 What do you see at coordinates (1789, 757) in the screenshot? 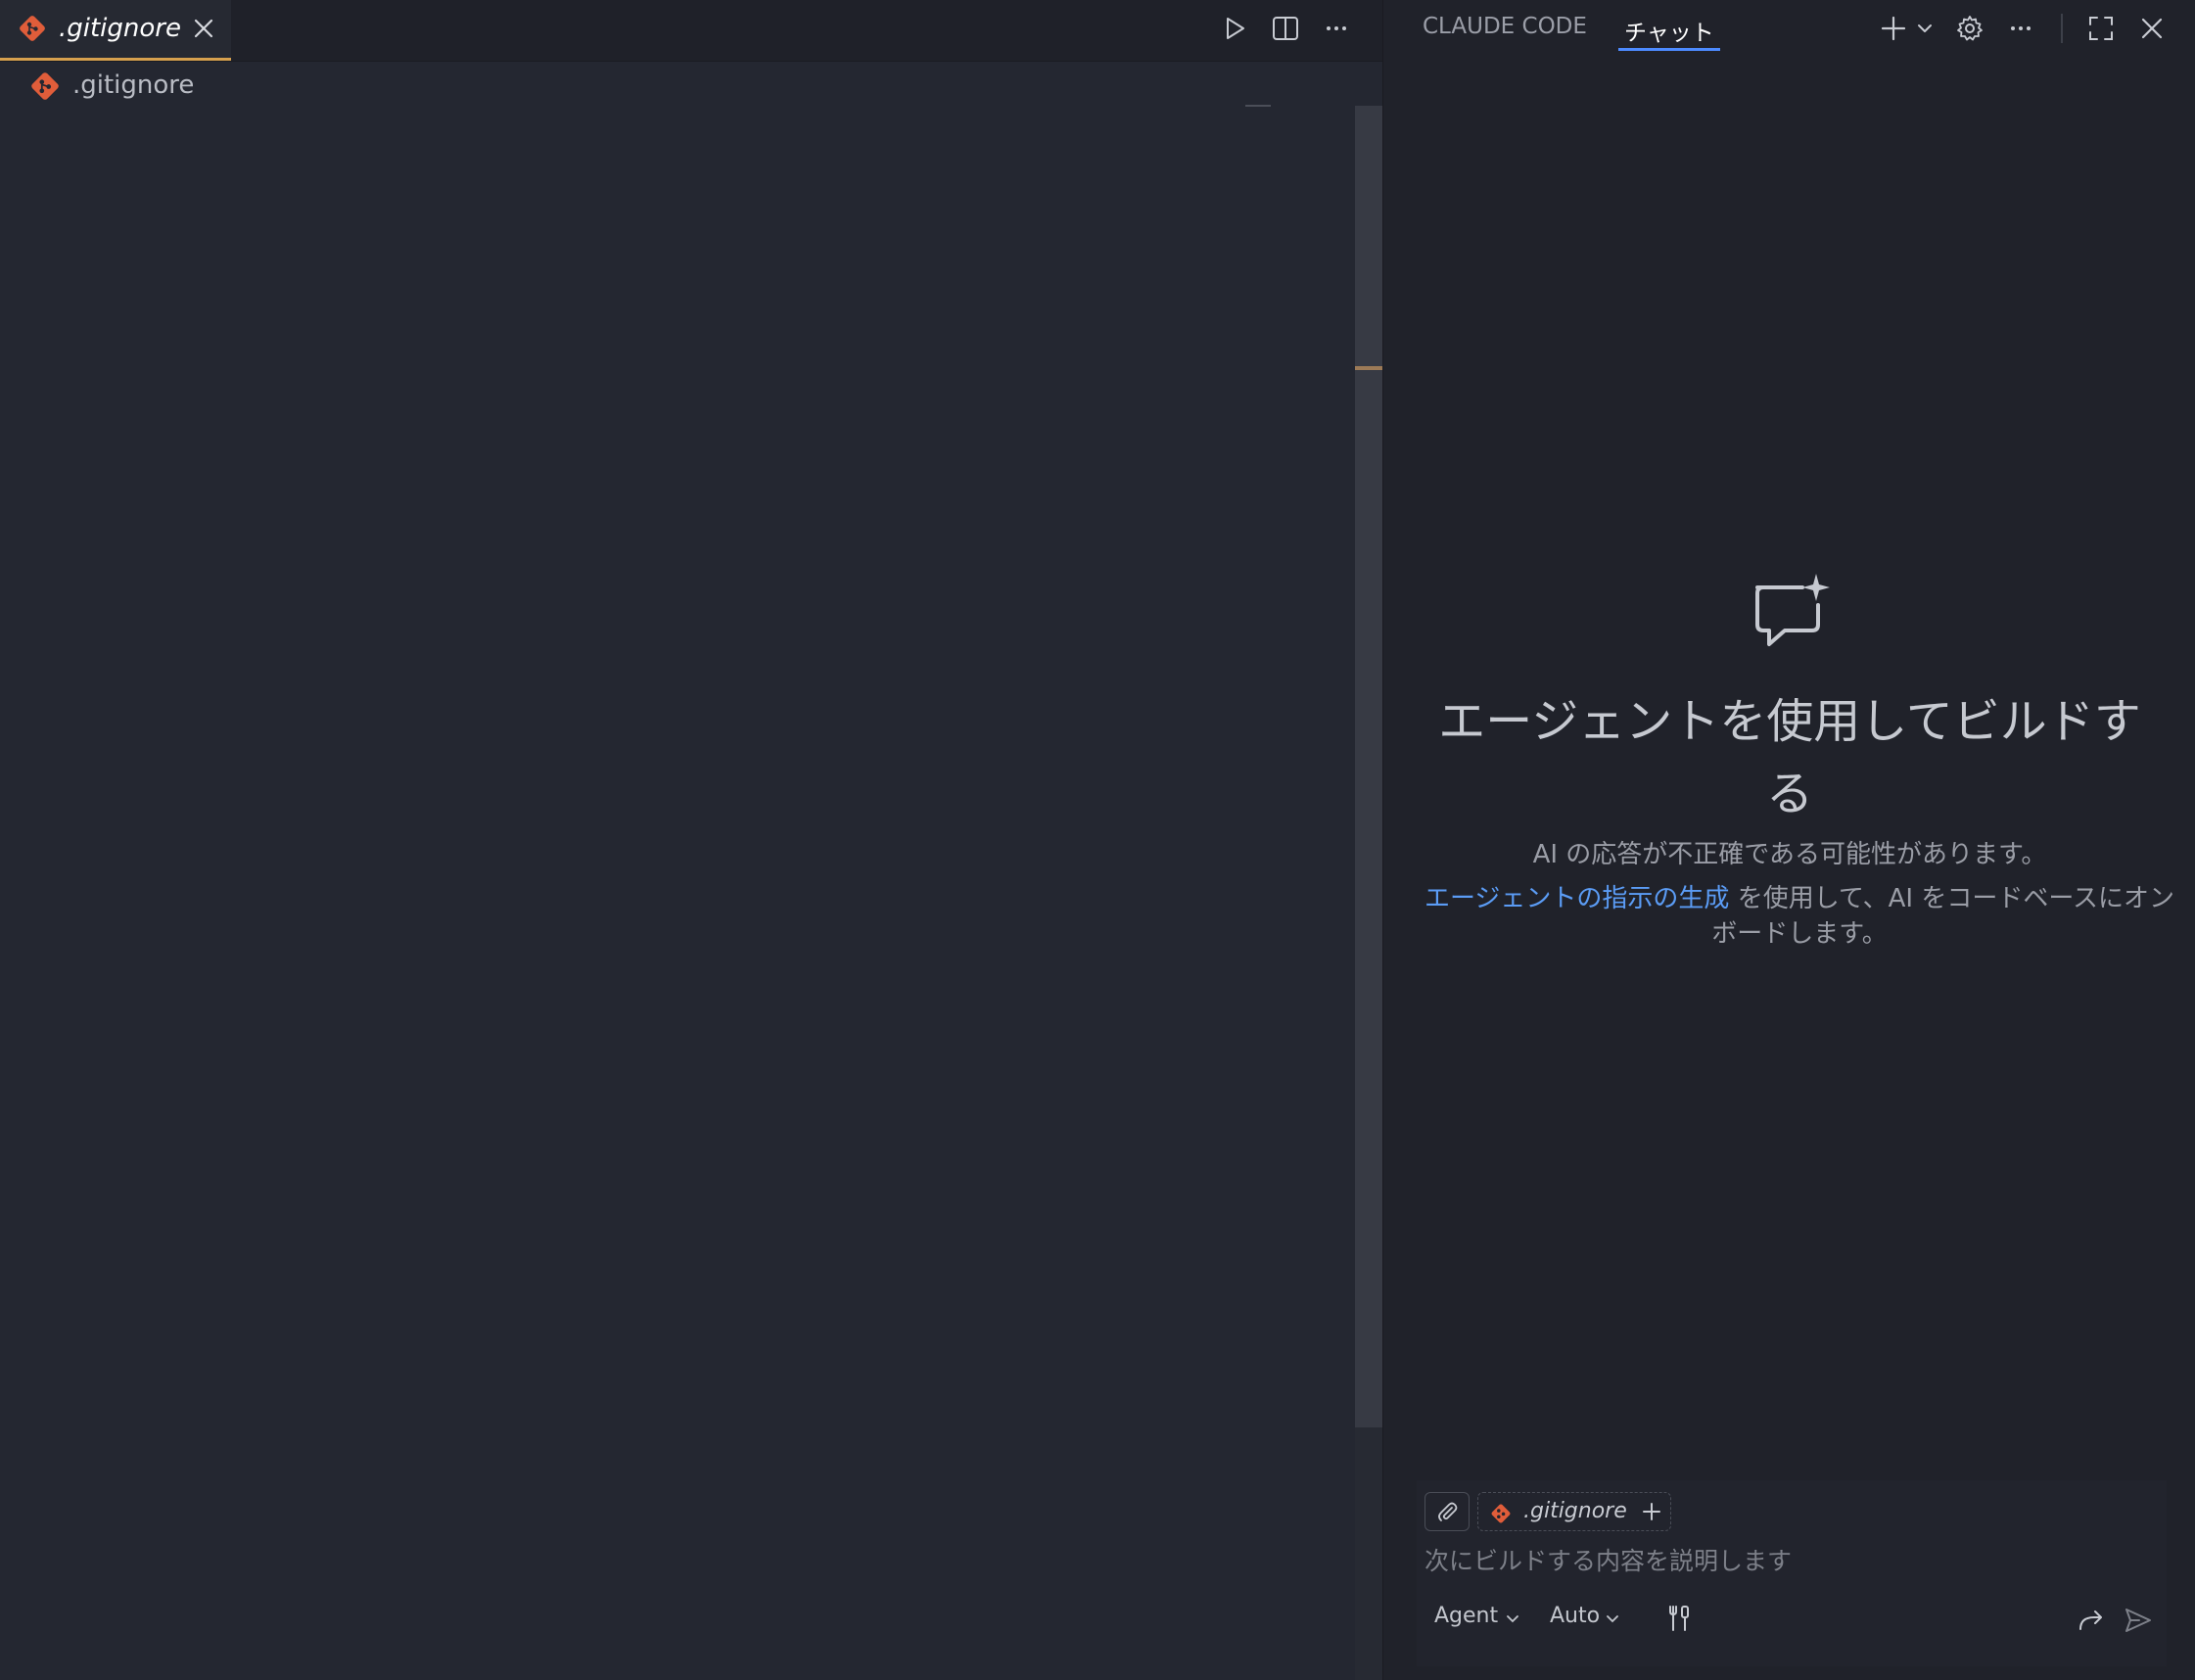
I see `empty-state-title: エージェントを使用してビルドする` at bounding box center [1789, 757].